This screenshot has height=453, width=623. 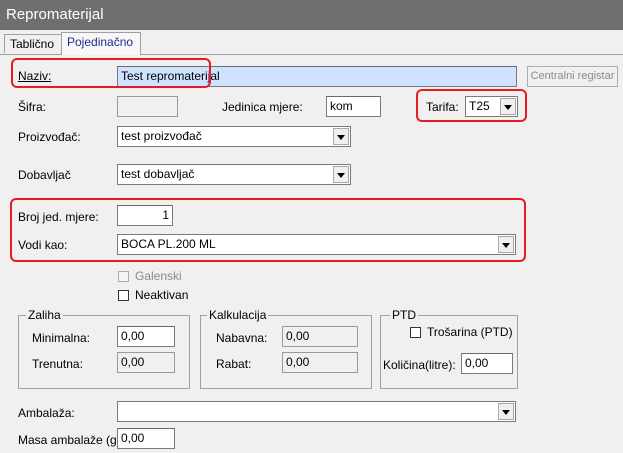 What do you see at coordinates (46, 413) in the screenshot?
I see `ambalaza-label: Ambalaža:` at bounding box center [46, 413].